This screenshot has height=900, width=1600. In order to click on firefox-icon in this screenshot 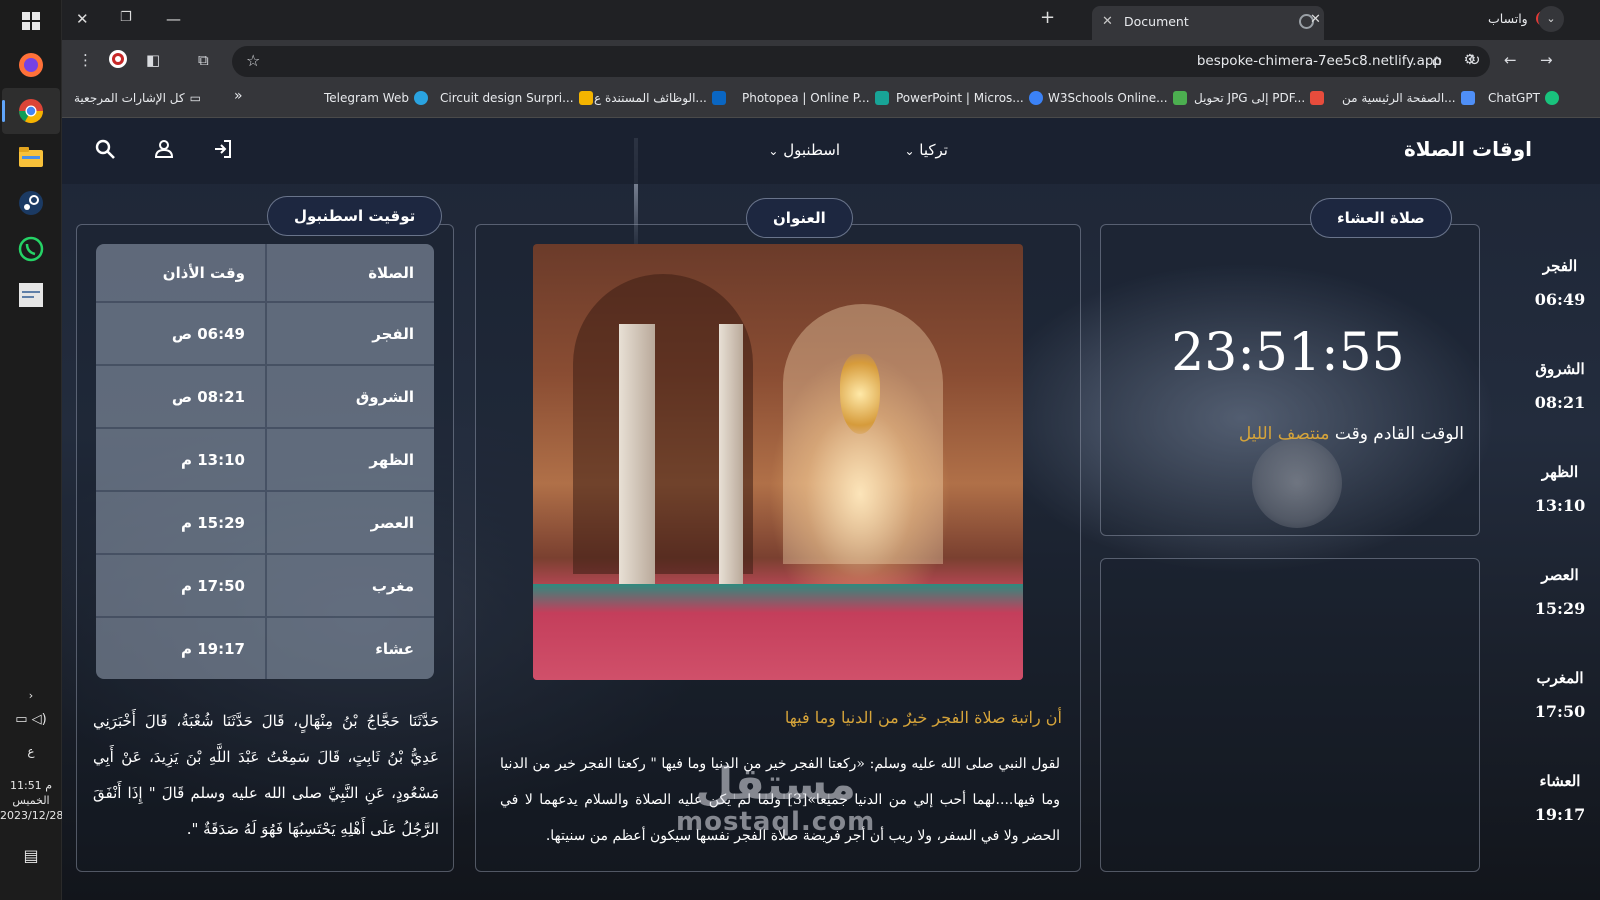, I will do `click(31, 65)`.